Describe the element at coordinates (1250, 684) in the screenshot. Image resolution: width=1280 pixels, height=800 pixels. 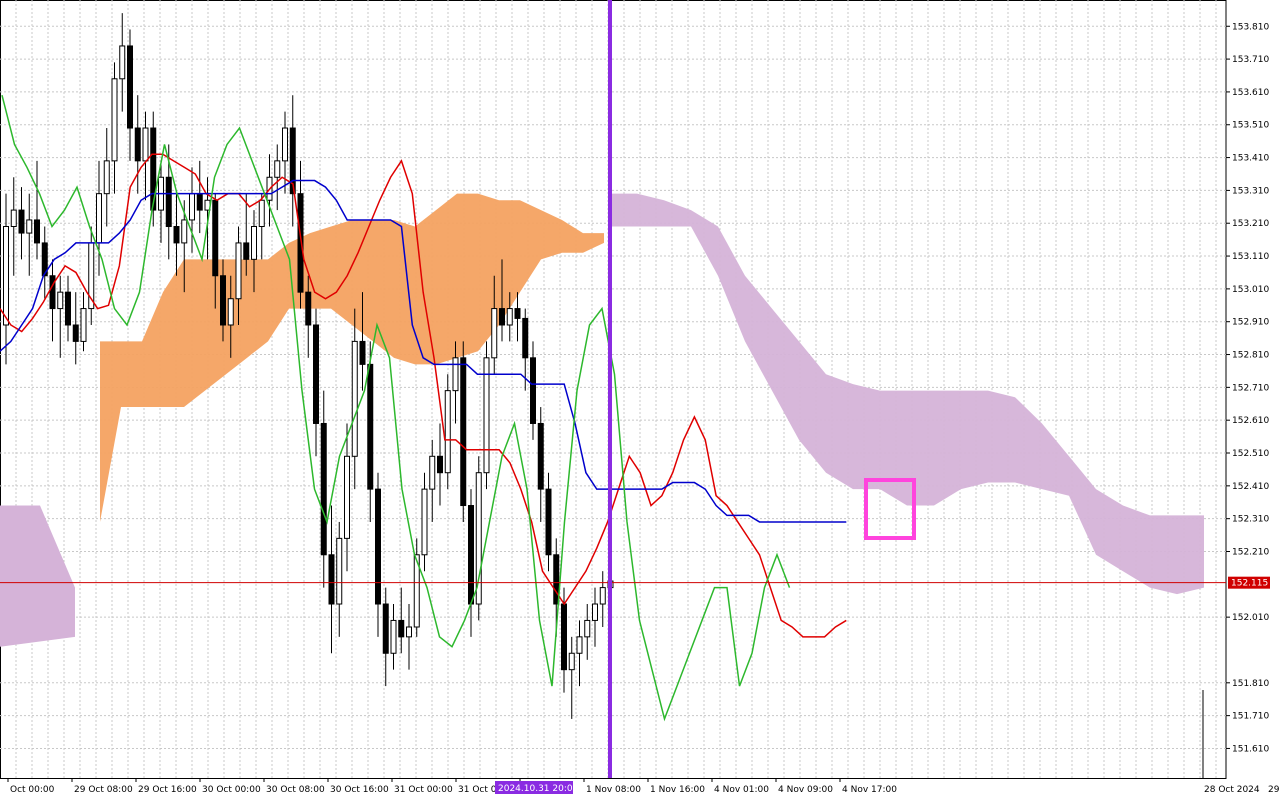
I see `y-tick-label: 151.810` at that location.